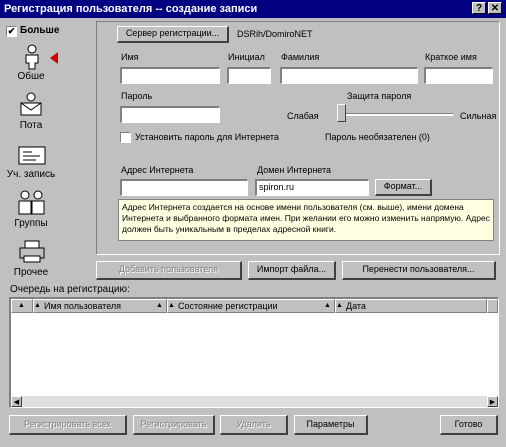  What do you see at coordinates (495, 8) in the screenshot?
I see `close-button: ✕` at bounding box center [495, 8].